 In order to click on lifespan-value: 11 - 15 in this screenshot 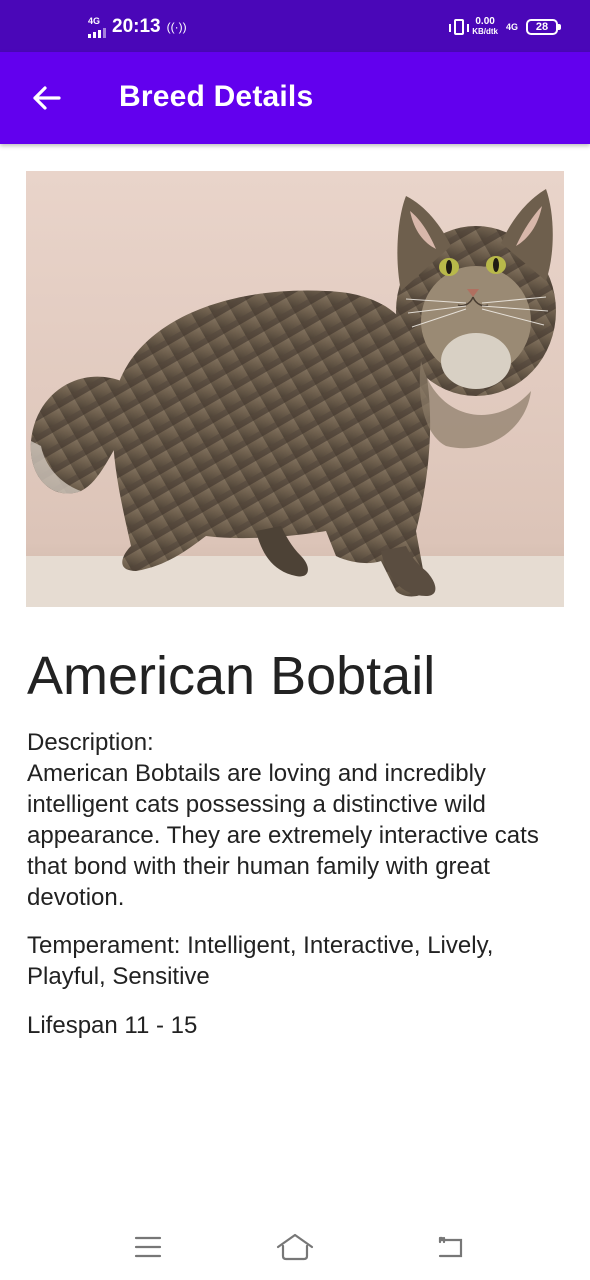, I will do `click(161, 1025)`.